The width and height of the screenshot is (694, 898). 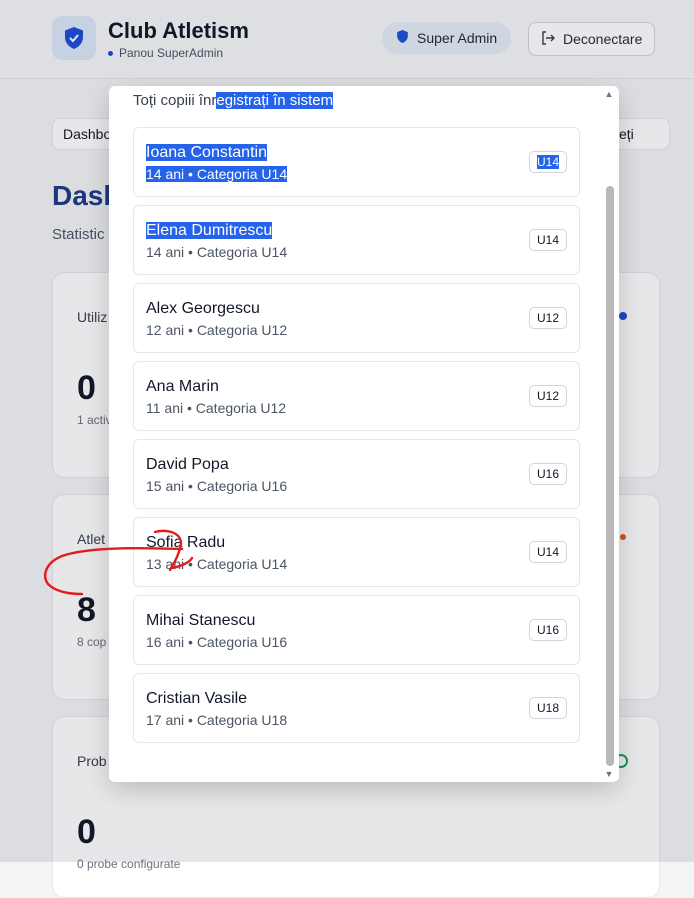 I want to click on scrollbar: ▲ ▼, so click(x=610, y=434).